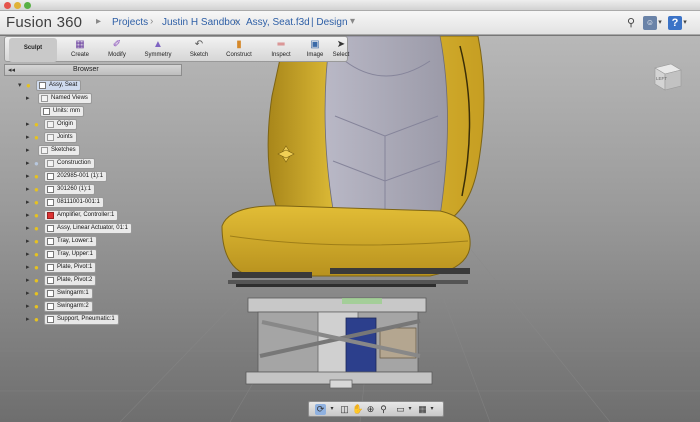 This screenshot has width=700, height=422. I want to click on tool-inspect: ═ Inspect, so click(281, 50).